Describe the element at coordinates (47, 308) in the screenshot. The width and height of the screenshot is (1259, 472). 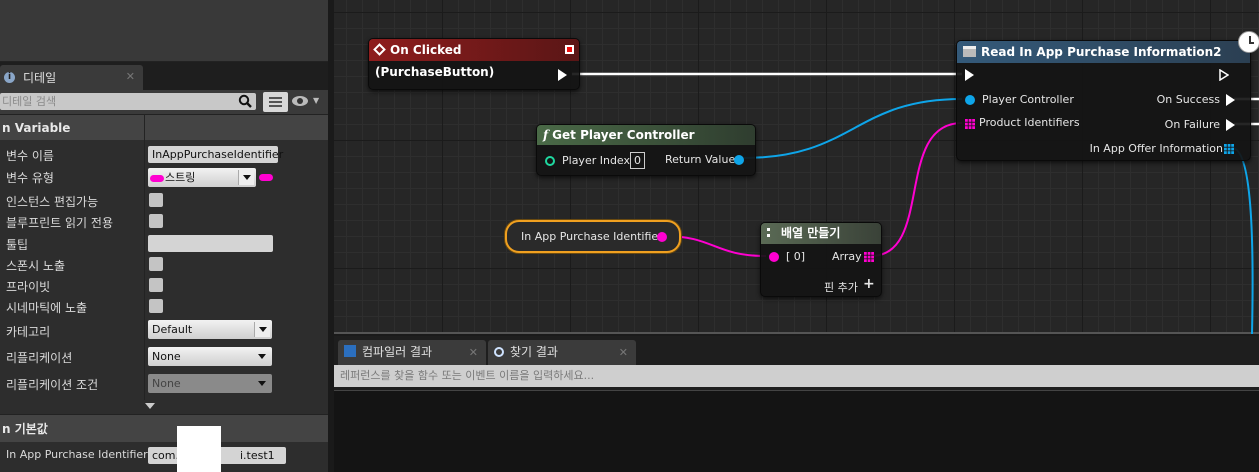
I see `prop-label: 시네마틱에 노출` at that location.